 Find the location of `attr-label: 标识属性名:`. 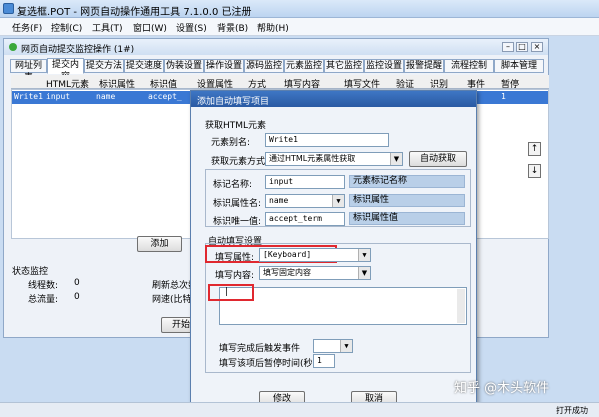

attr-label: 标识属性名: is located at coordinates (237, 204).